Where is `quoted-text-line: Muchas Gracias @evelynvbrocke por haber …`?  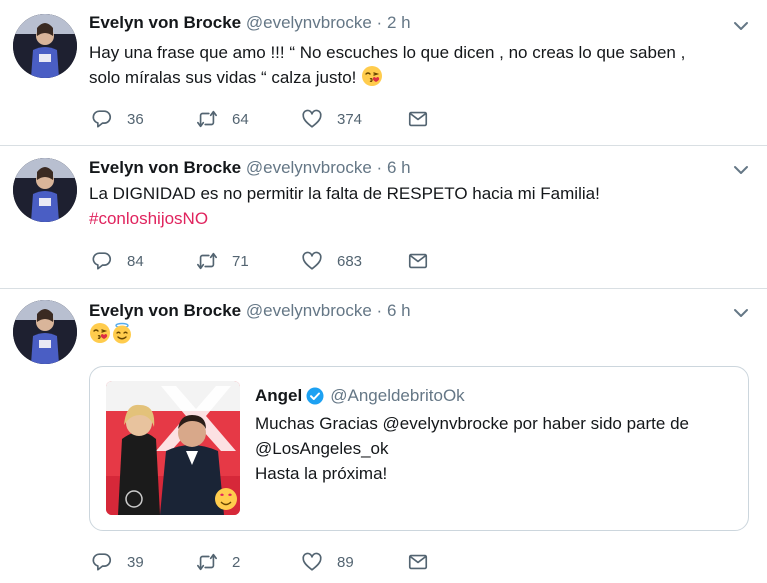
quoted-text-line: Muchas Gracias @evelynvbrocke por haber … is located at coordinates (472, 423).